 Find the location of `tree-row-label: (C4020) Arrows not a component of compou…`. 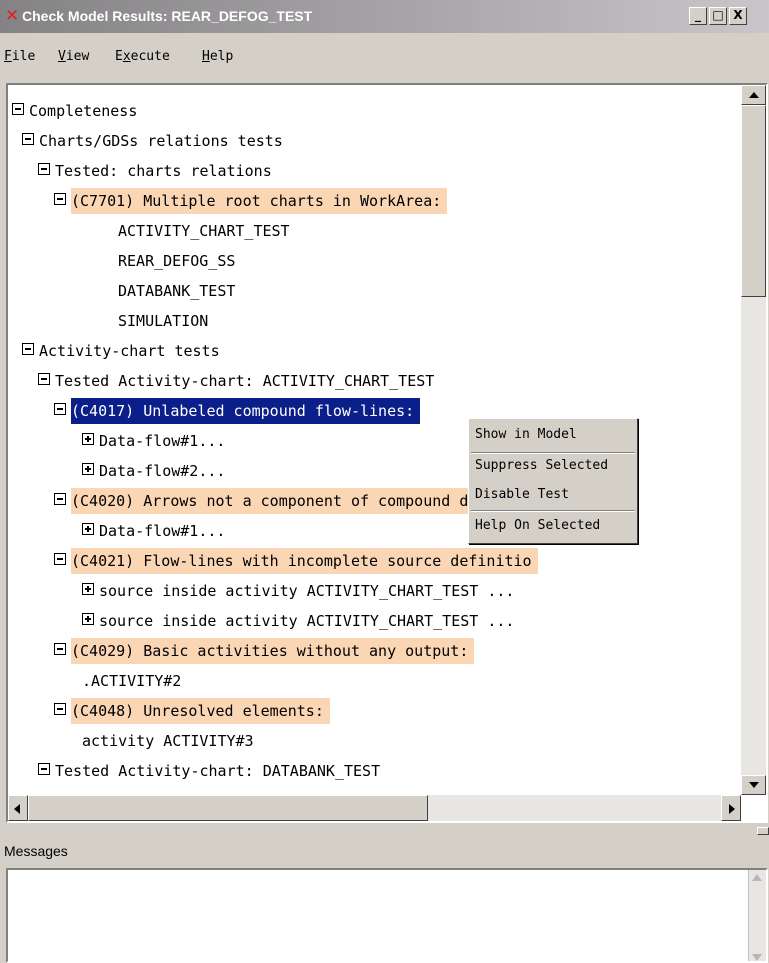

tree-row-label: (C4020) Arrows not a component of compou… is located at coordinates (286, 500).